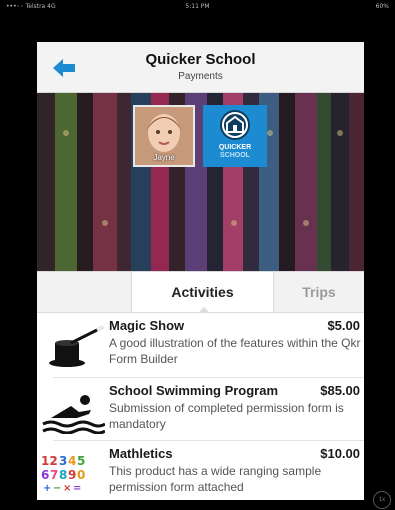 Image resolution: width=395 pixels, height=510 pixels. I want to click on item-title: School Swimming Program, so click(194, 390).